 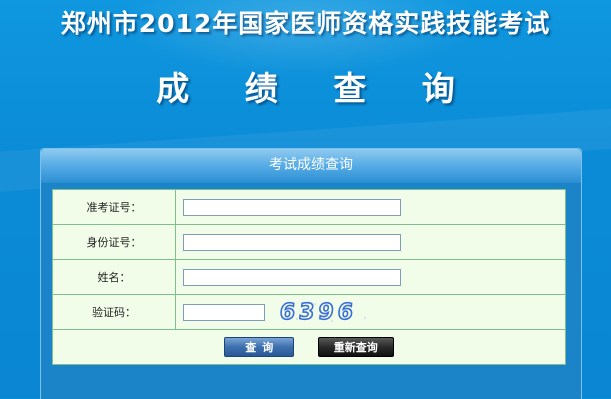 I want to click on captcha-label: 验证码：, so click(x=114, y=312).